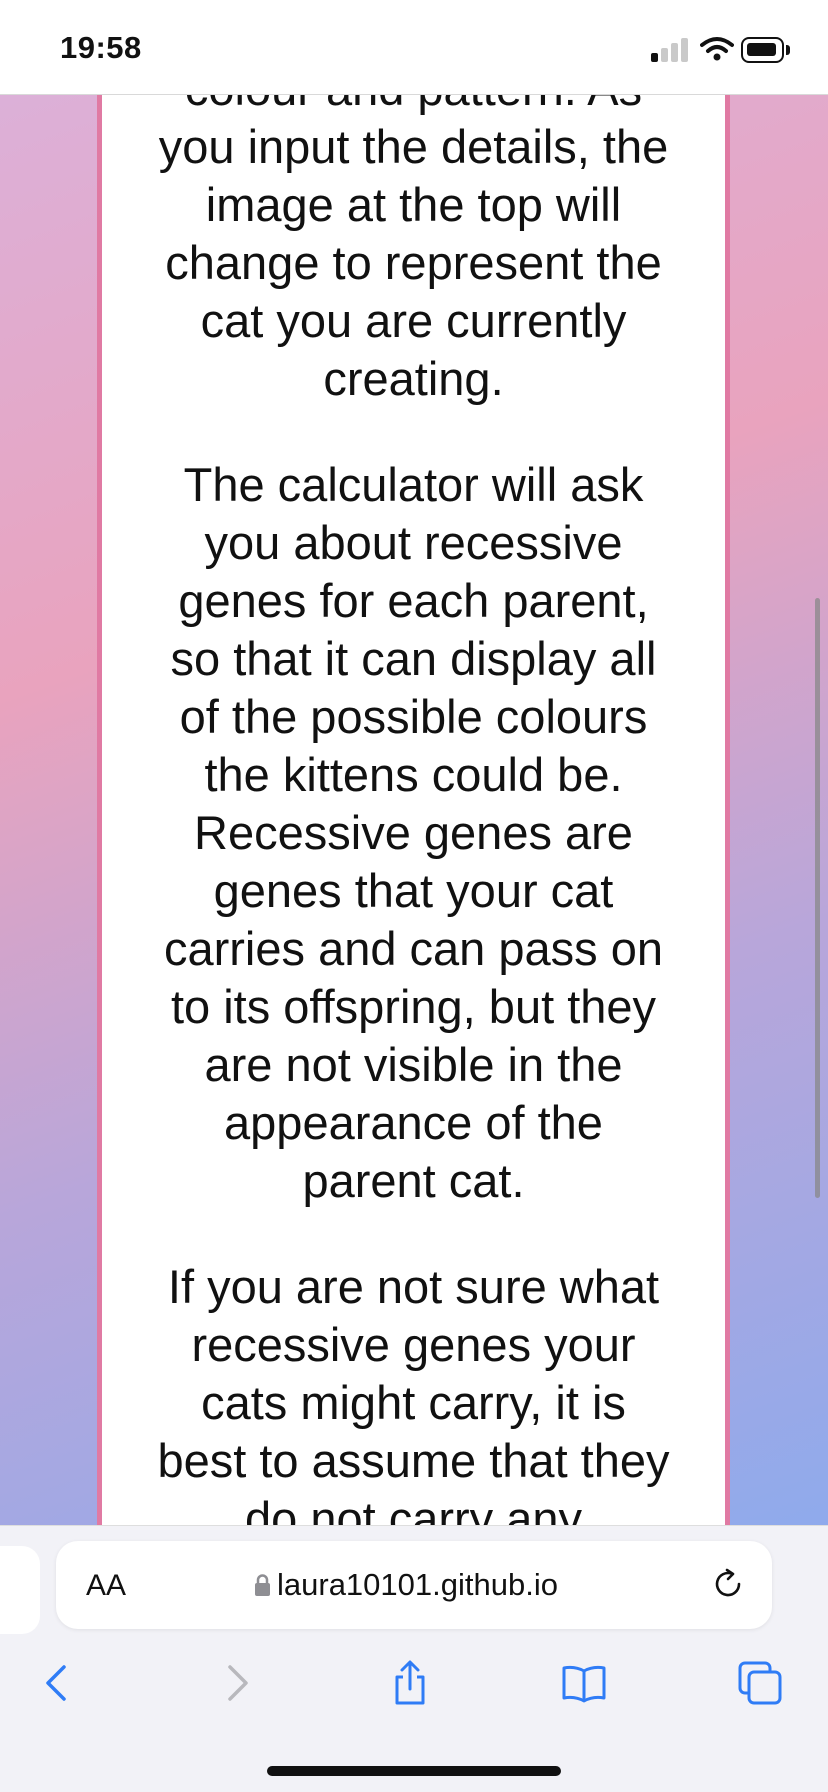 Image resolution: width=828 pixels, height=1792 pixels. I want to click on url-display: laura10101.github.io, so click(406, 1585).